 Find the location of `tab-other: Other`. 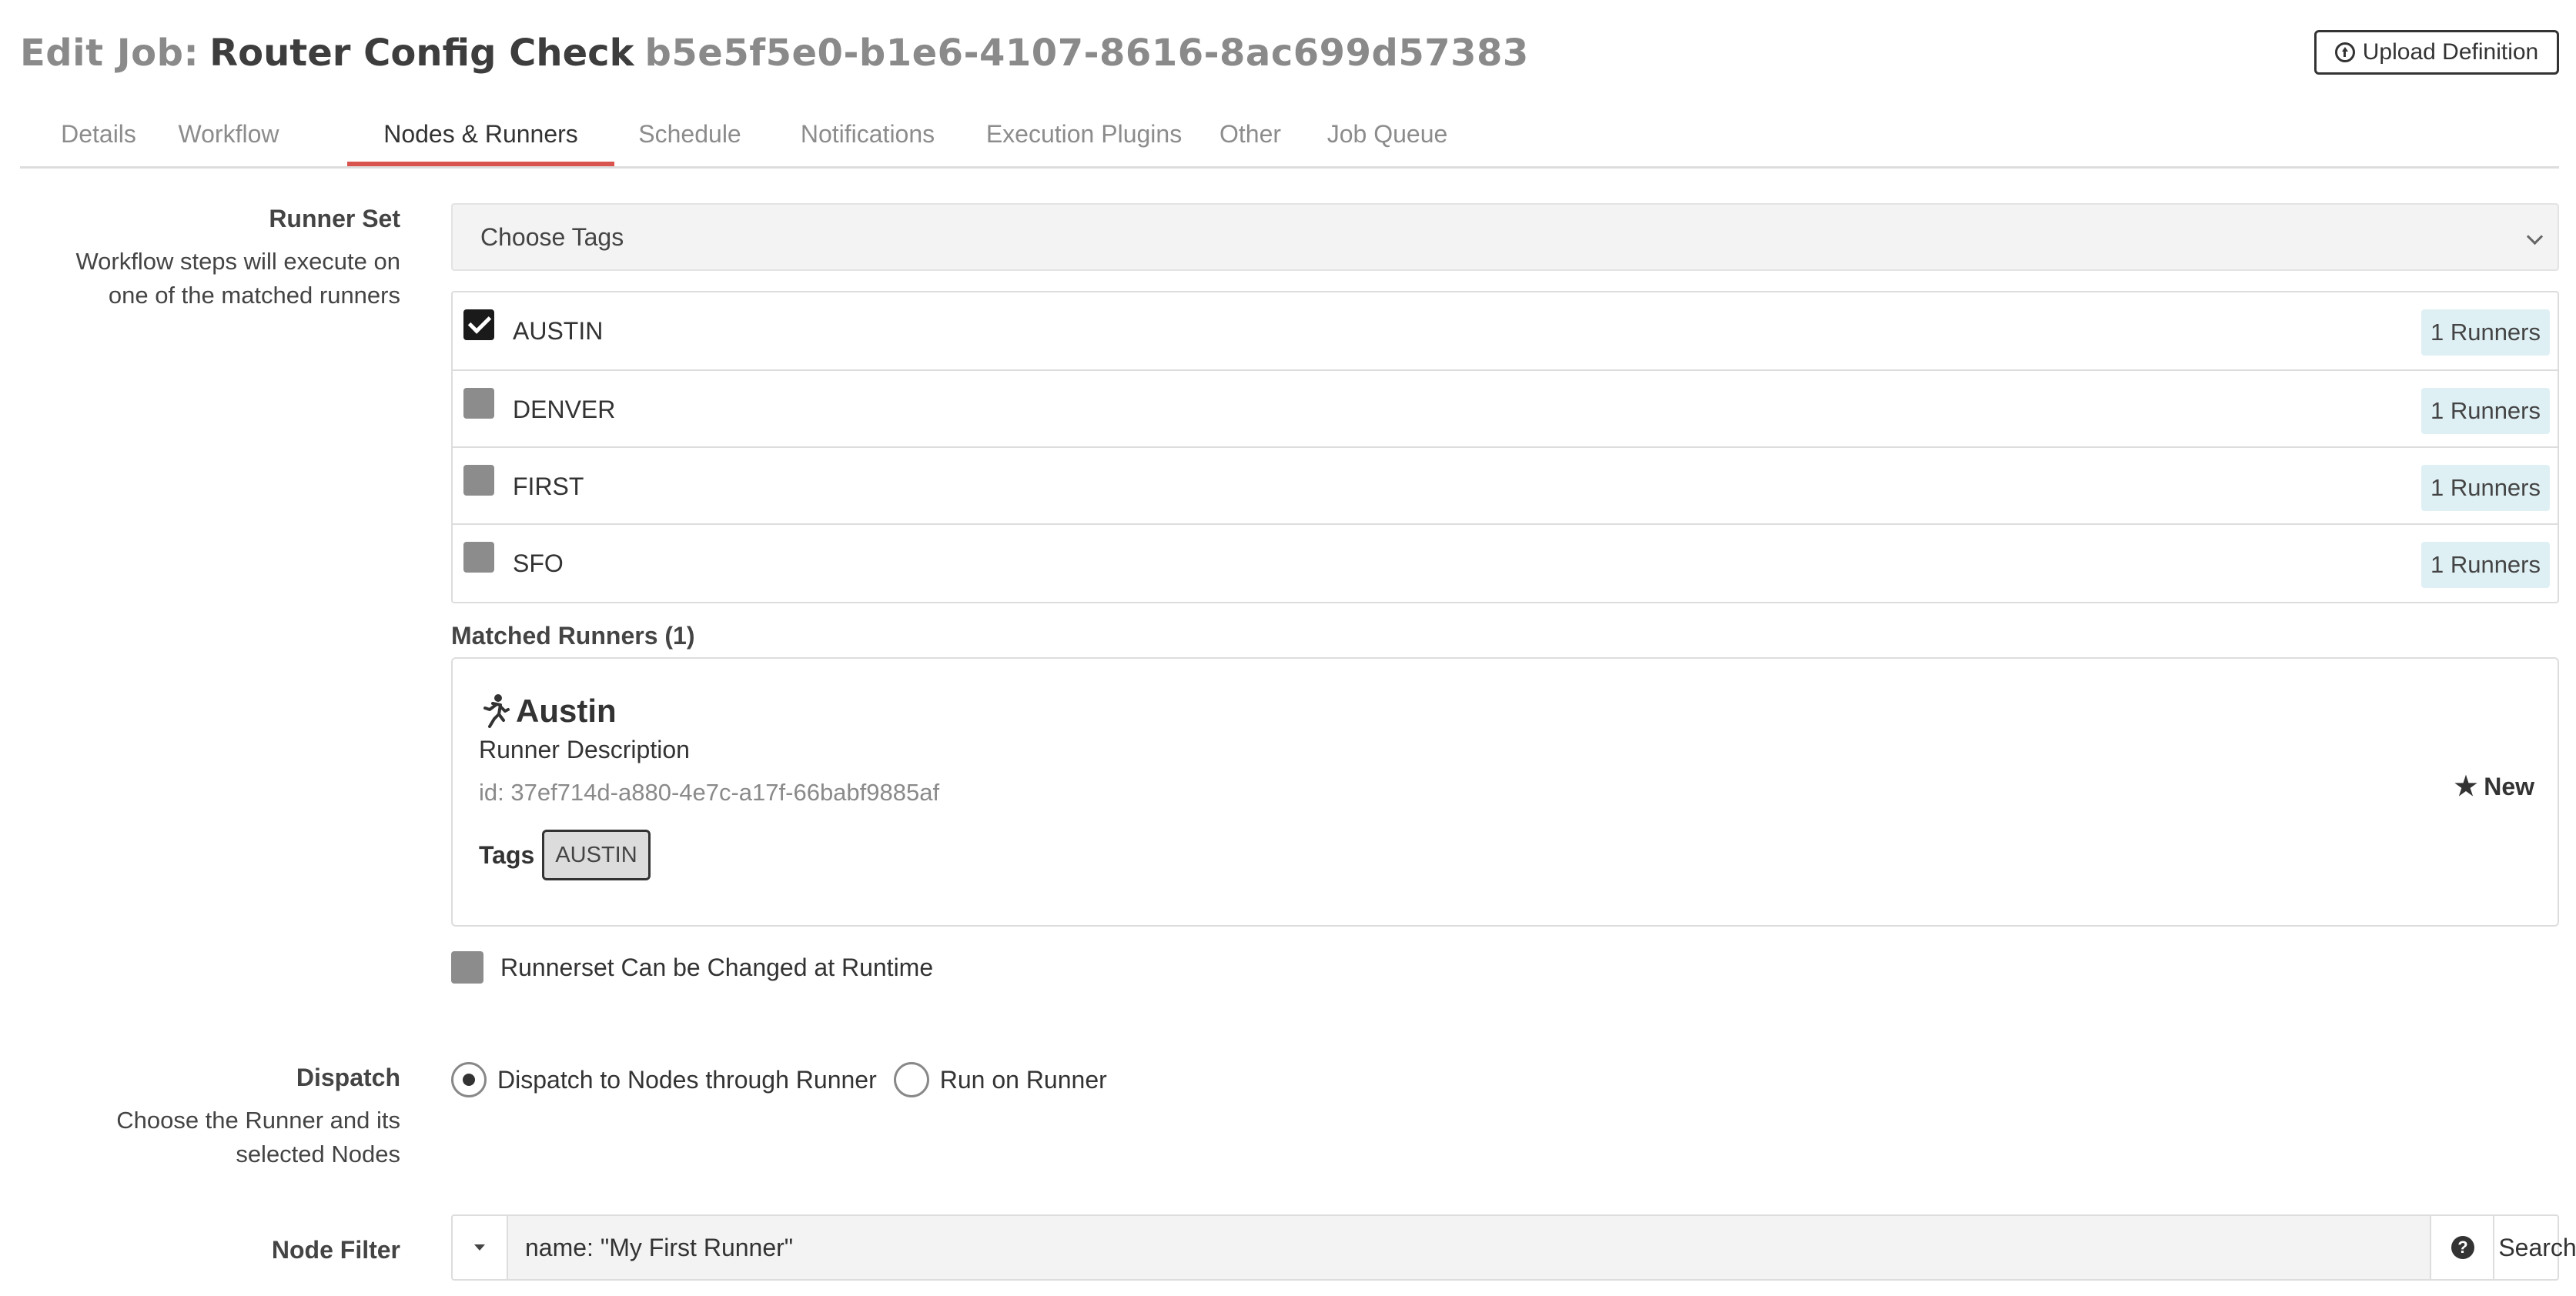

tab-other: Other is located at coordinates (1250, 137).